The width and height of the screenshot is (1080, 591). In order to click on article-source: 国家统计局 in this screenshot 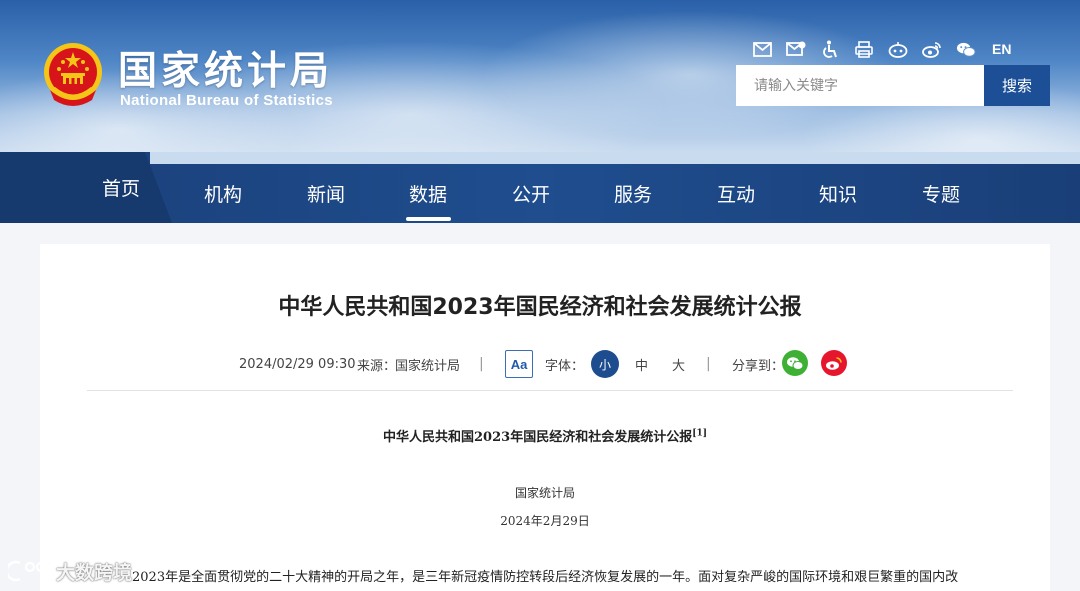, I will do `click(428, 366)`.